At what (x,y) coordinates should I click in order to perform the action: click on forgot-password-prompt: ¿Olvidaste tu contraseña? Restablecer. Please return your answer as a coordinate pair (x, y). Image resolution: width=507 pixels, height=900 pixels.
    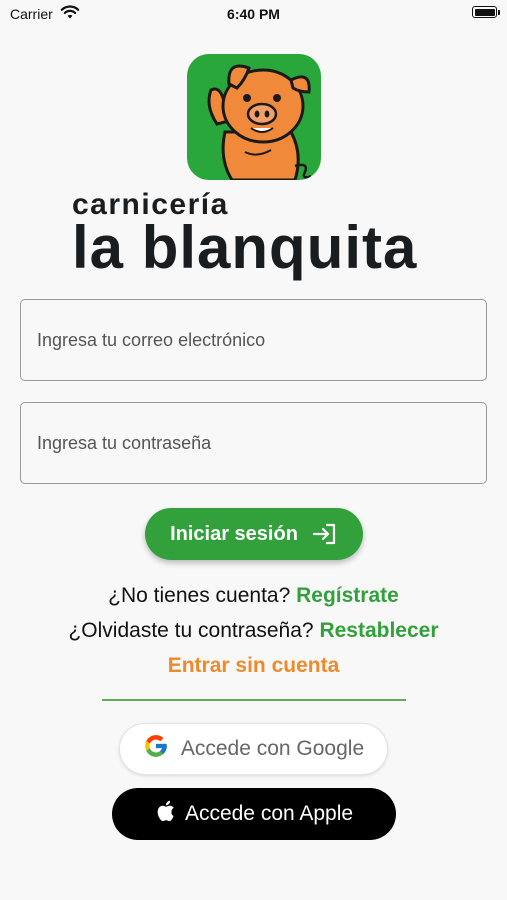
    Looking at the image, I should click on (253, 631).